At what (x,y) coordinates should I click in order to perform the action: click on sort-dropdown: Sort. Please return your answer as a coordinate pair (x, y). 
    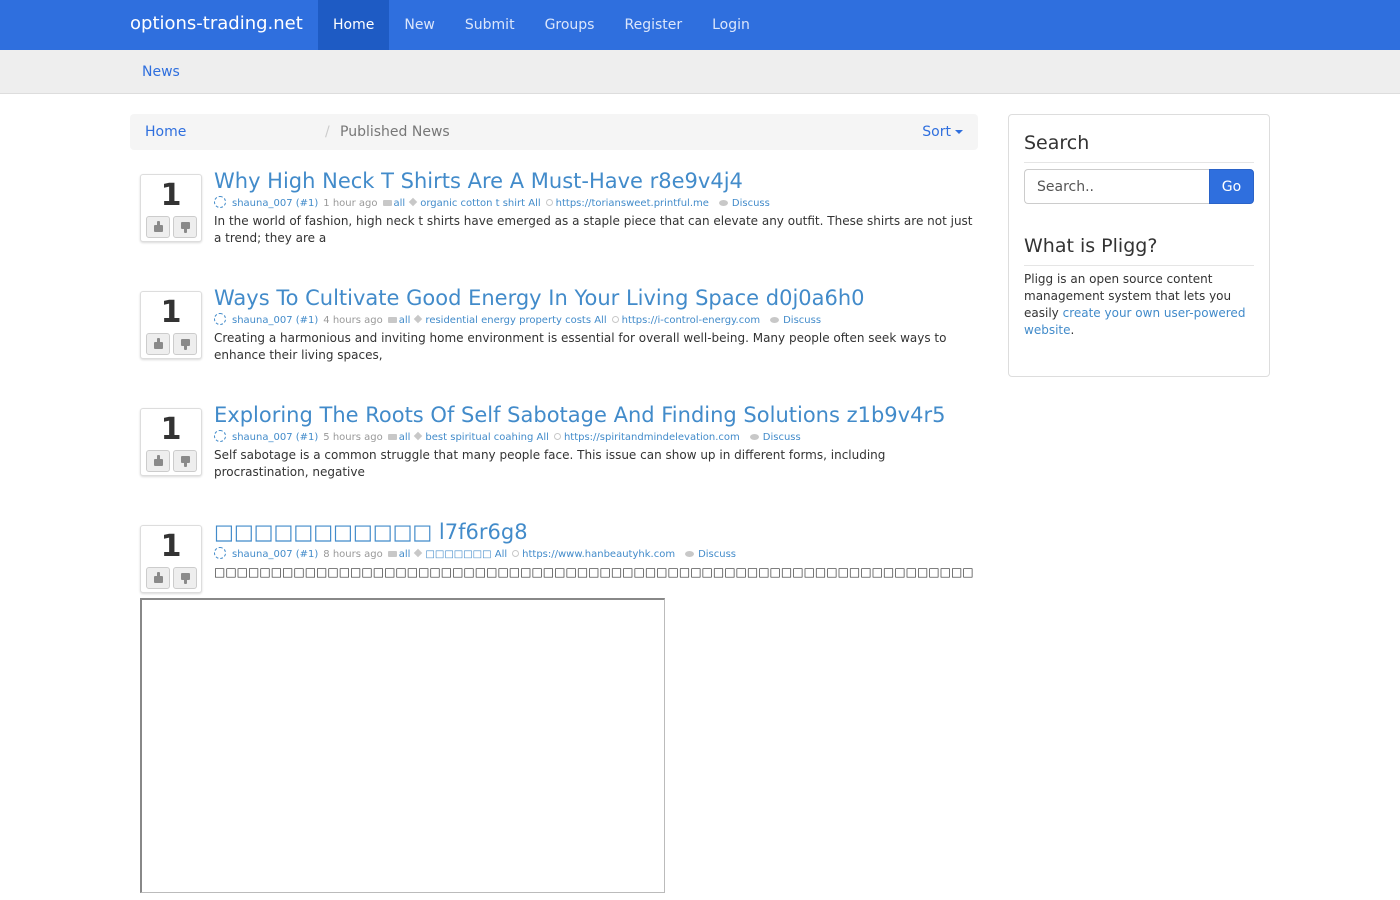
    Looking at the image, I should click on (942, 132).